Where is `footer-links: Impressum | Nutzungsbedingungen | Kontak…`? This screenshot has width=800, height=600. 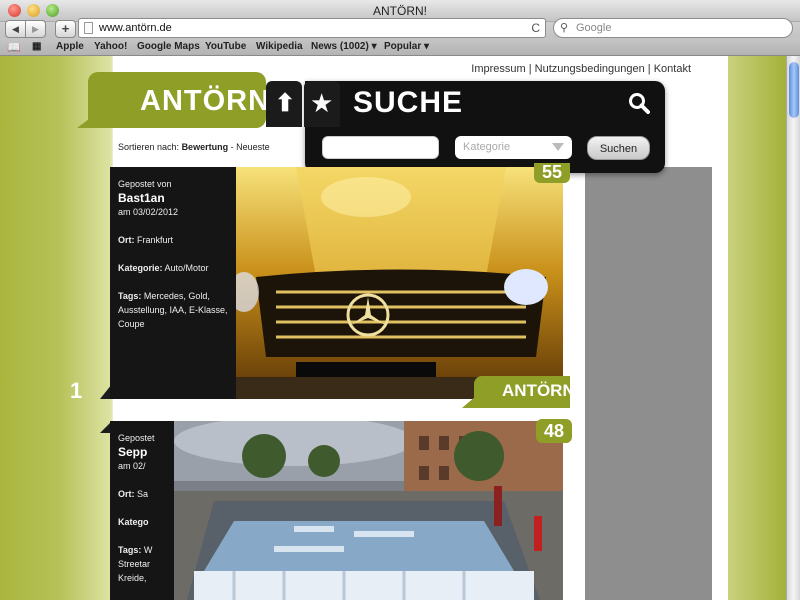 footer-links: Impressum | Nutzungsbedingungen | Kontak… is located at coordinates (581, 69).